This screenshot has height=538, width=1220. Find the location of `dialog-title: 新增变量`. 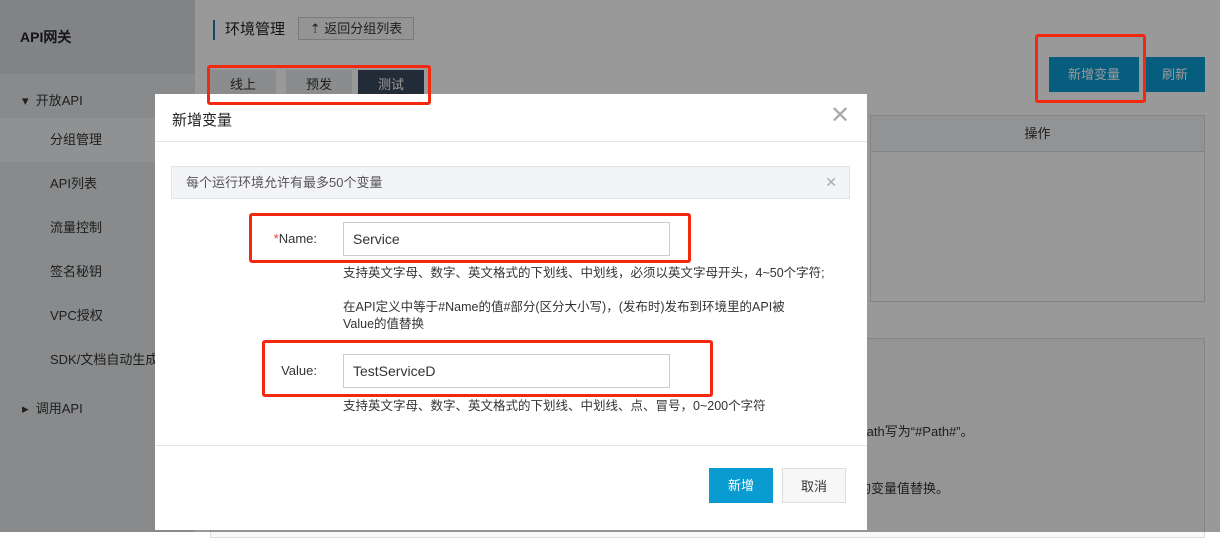

dialog-title: 新增变量 is located at coordinates (202, 120).